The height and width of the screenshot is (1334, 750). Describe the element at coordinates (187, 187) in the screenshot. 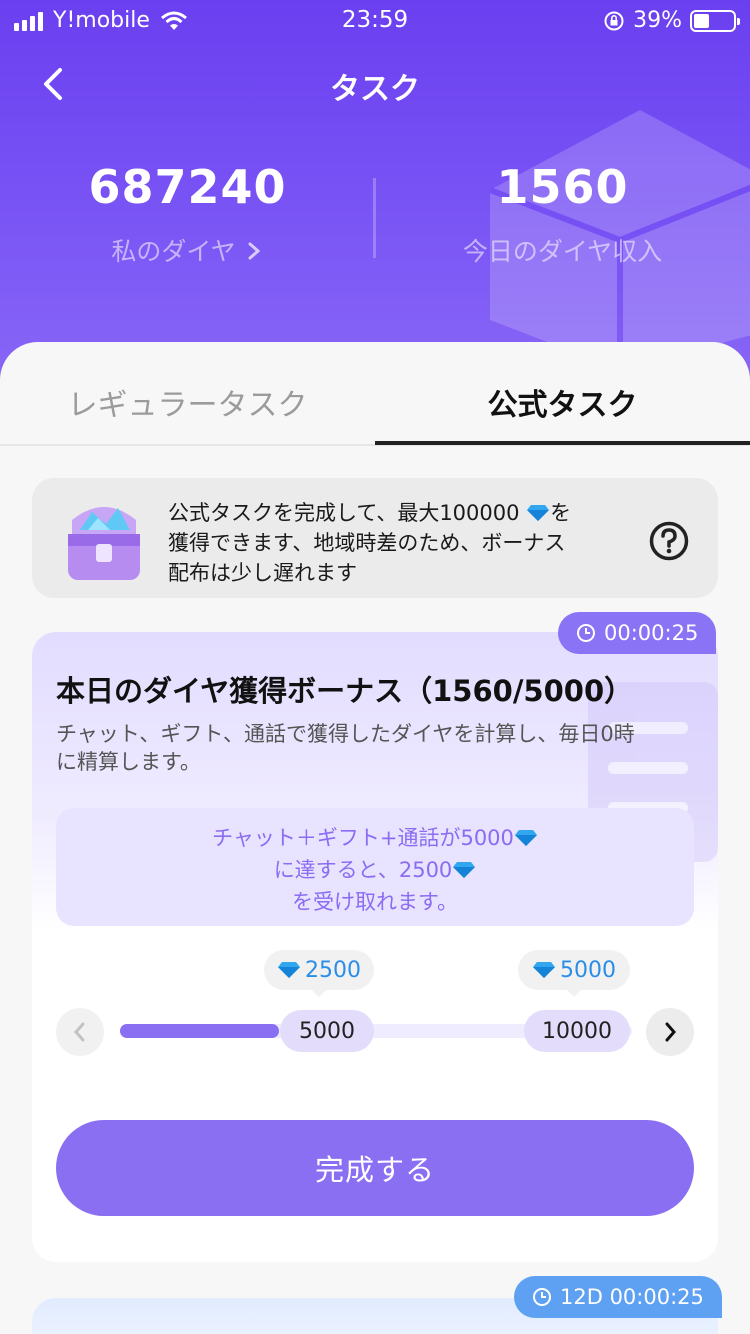

I see `my-diamonds-value: 687240` at that location.